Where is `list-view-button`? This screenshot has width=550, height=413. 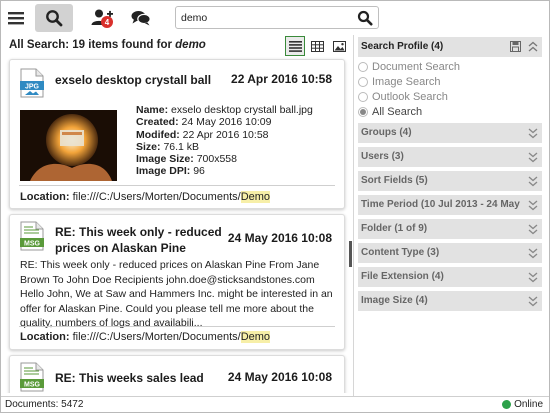 list-view-button is located at coordinates (295, 46).